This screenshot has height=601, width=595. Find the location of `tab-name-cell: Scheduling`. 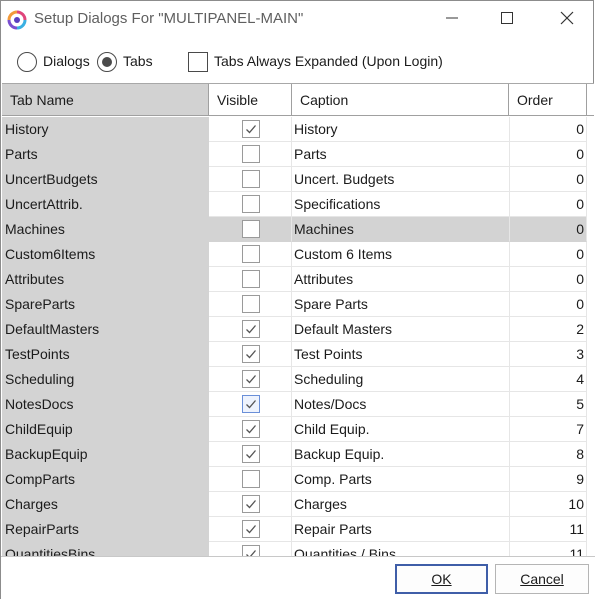

tab-name-cell: Scheduling is located at coordinates (105, 379).